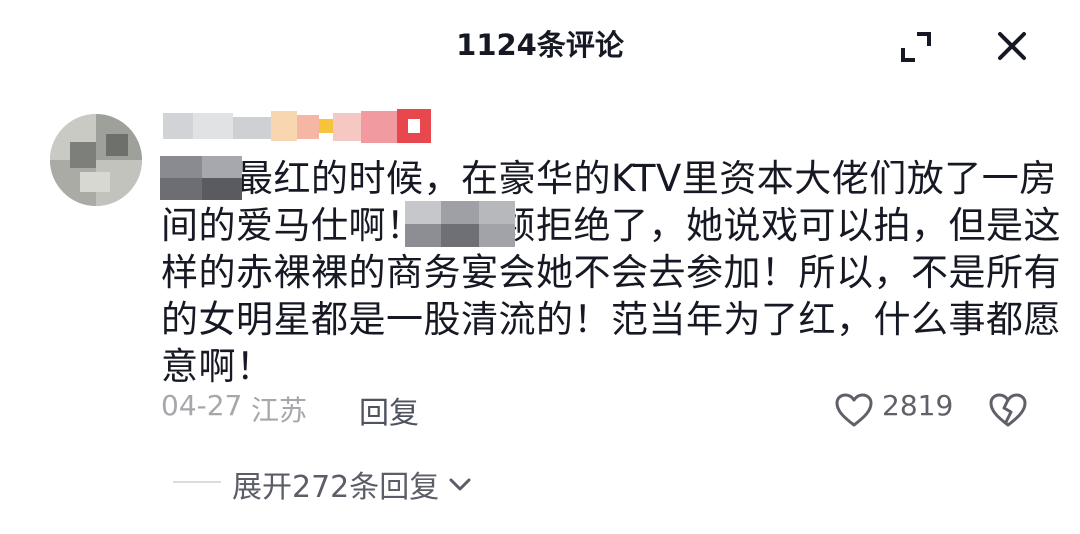 The image size is (1080, 534). Describe the element at coordinates (197, 482) in the screenshot. I see `divider-line` at that location.